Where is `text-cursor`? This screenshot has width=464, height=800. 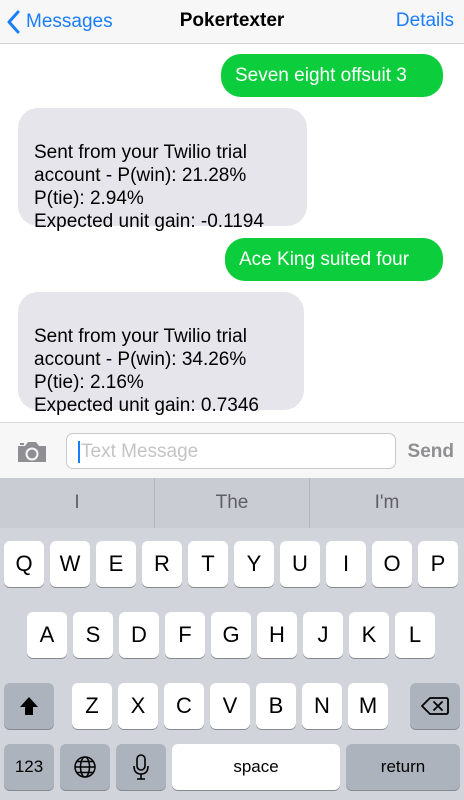
text-cursor is located at coordinates (79, 452).